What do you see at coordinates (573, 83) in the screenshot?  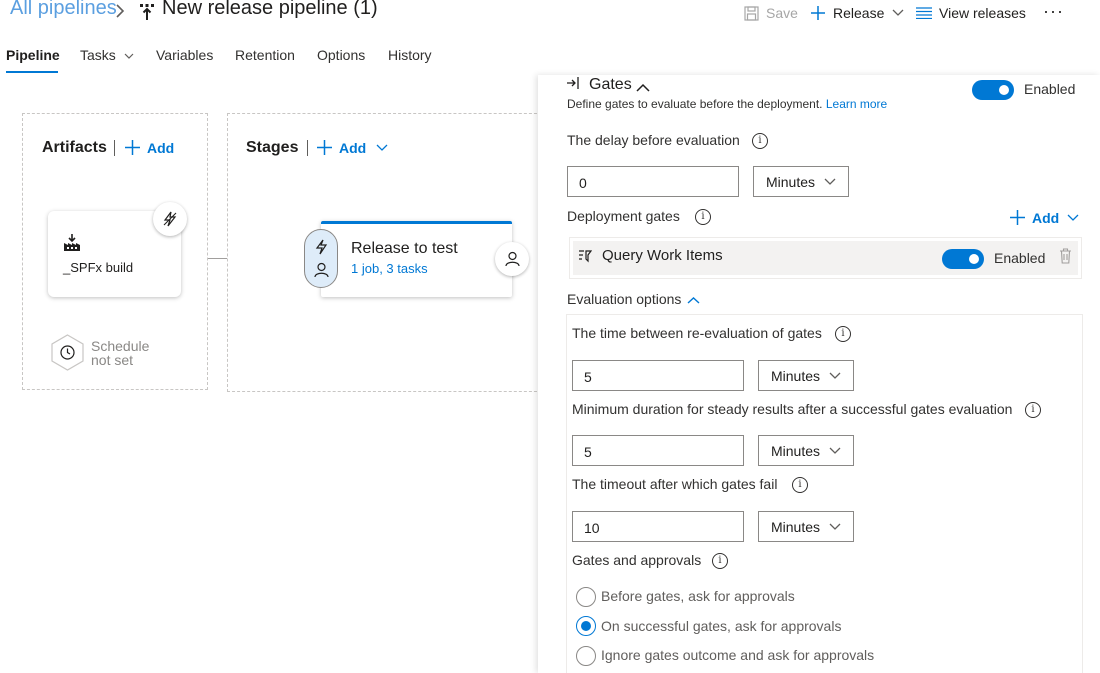 I see `gates-entry-icon` at bounding box center [573, 83].